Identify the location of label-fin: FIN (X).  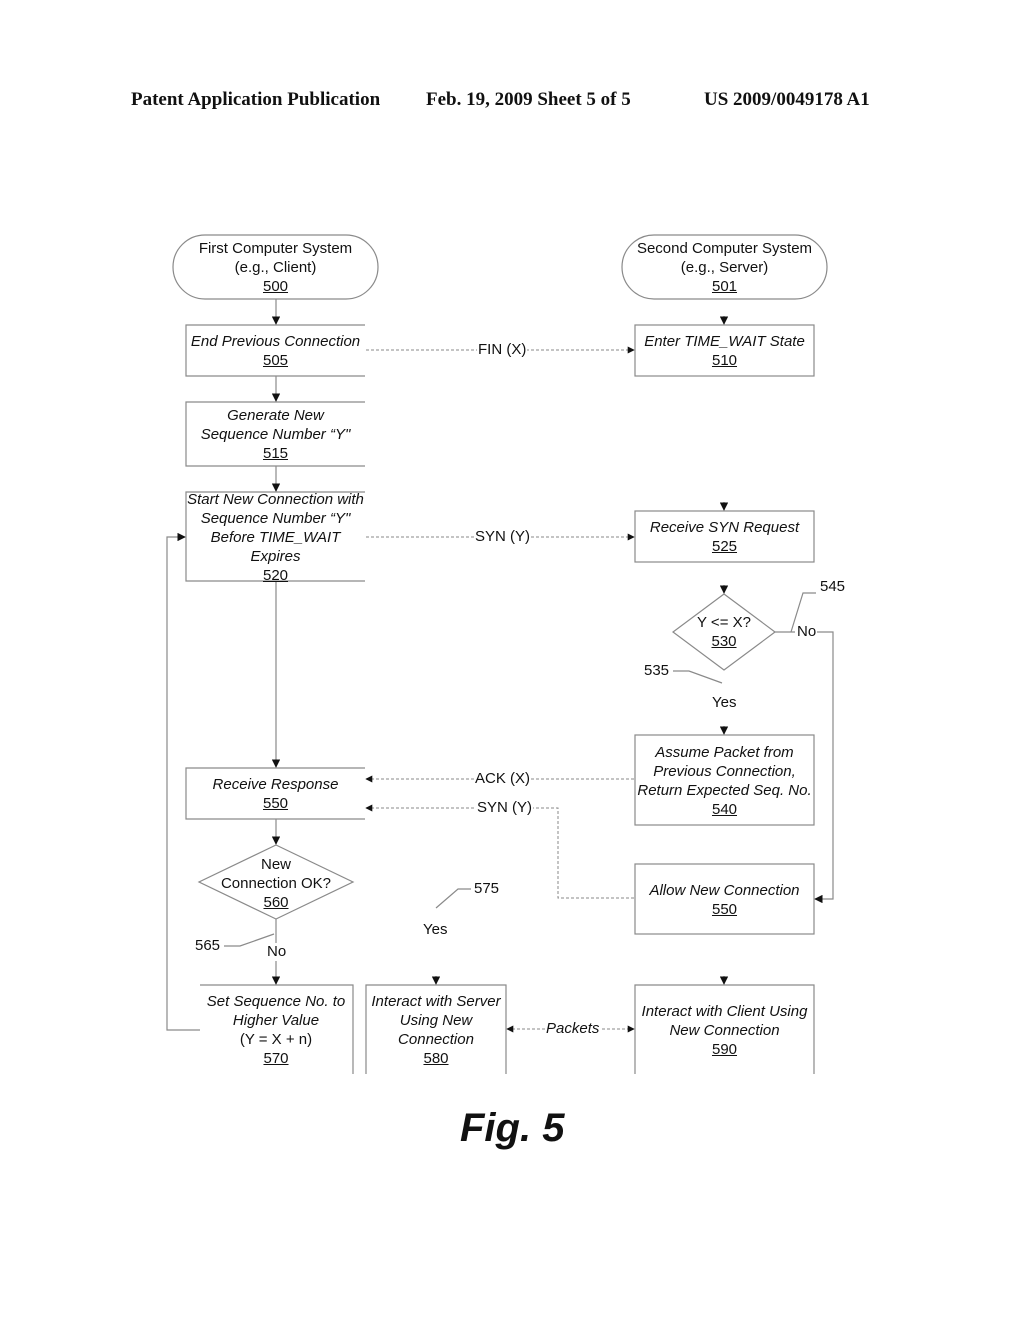
(502, 349).